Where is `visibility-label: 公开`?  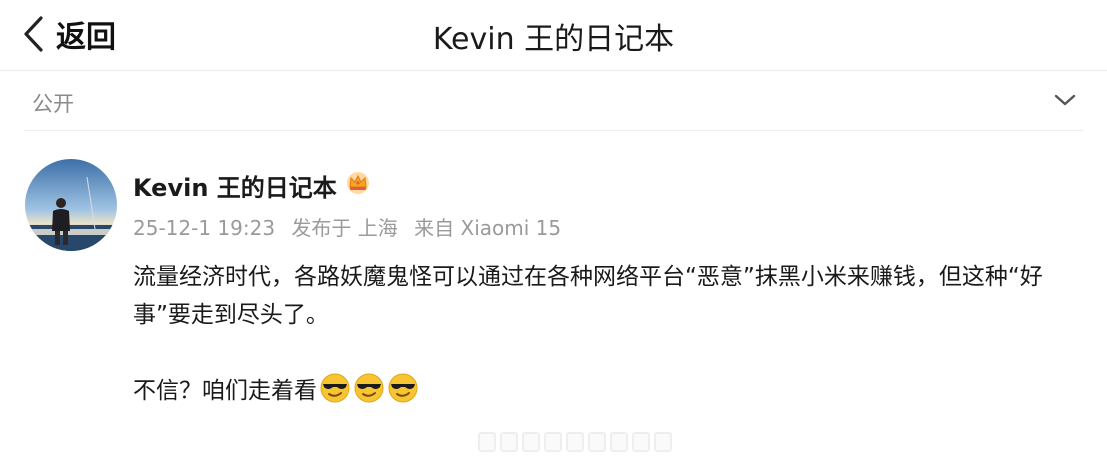
visibility-label: 公开 is located at coordinates (53, 104).